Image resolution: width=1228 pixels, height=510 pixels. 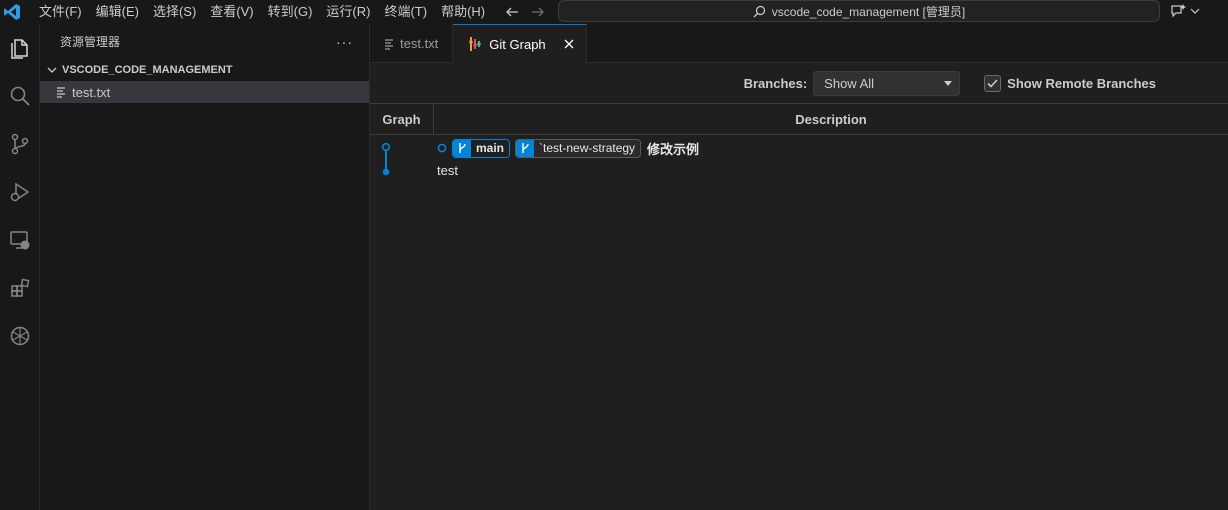 I want to click on command-center-label: vscode_code_management [管理员], so click(x=868, y=11).